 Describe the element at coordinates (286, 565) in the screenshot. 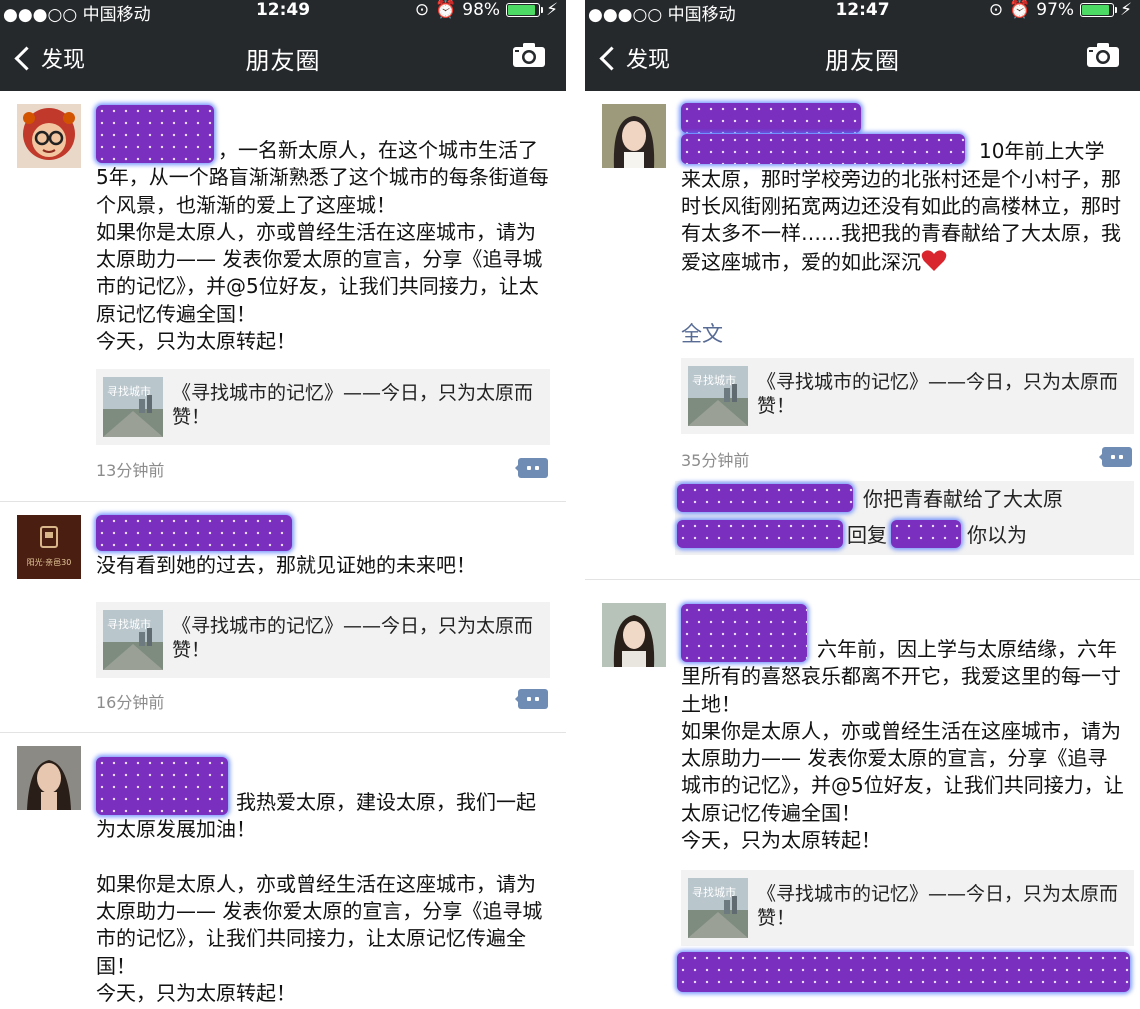

I see `post-text: 没有看到她的过去，那就见证她的未来吧！` at that location.